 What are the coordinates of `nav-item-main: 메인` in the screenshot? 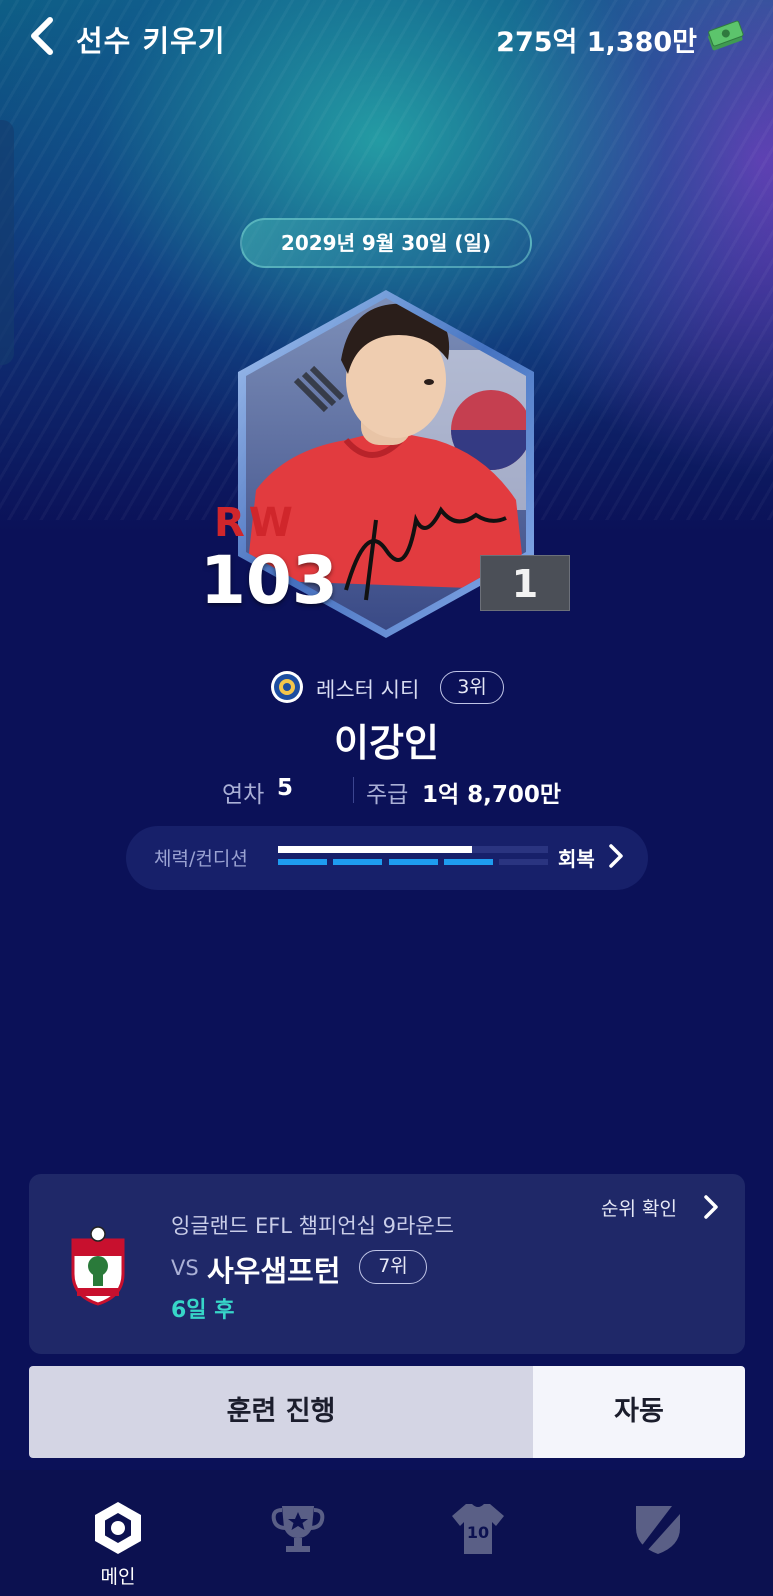 It's located at (118, 1533).